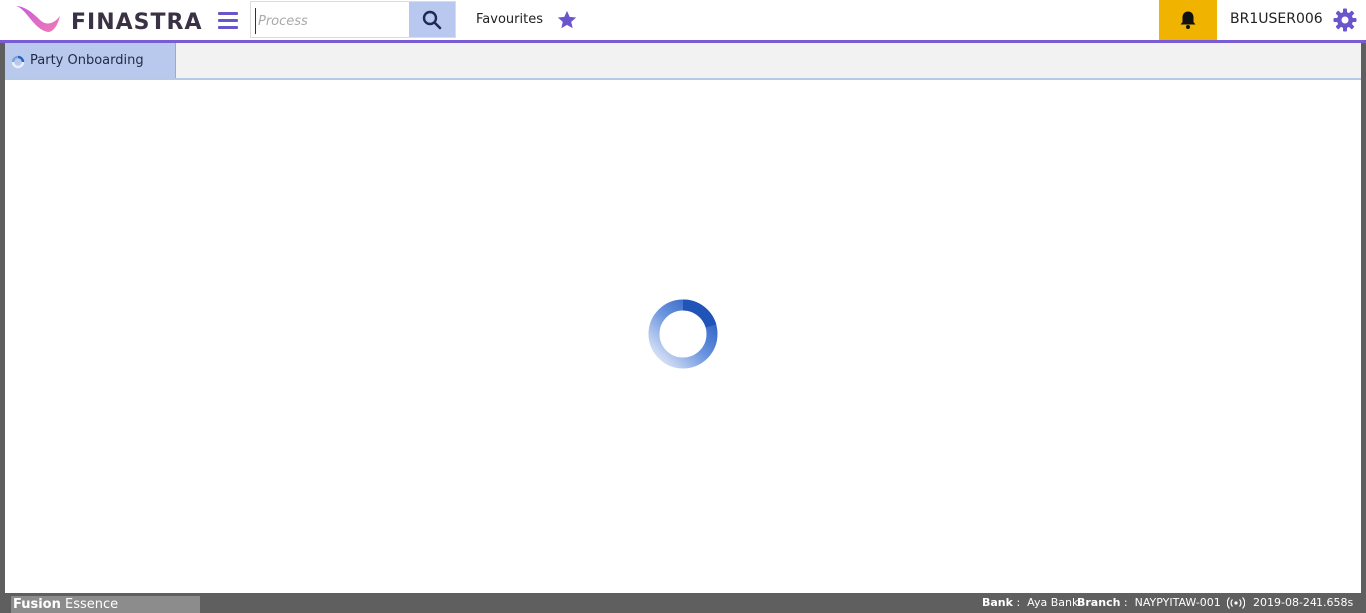 The height and width of the screenshot is (613, 1366). I want to click on signal-icon, so click(1236, 603).